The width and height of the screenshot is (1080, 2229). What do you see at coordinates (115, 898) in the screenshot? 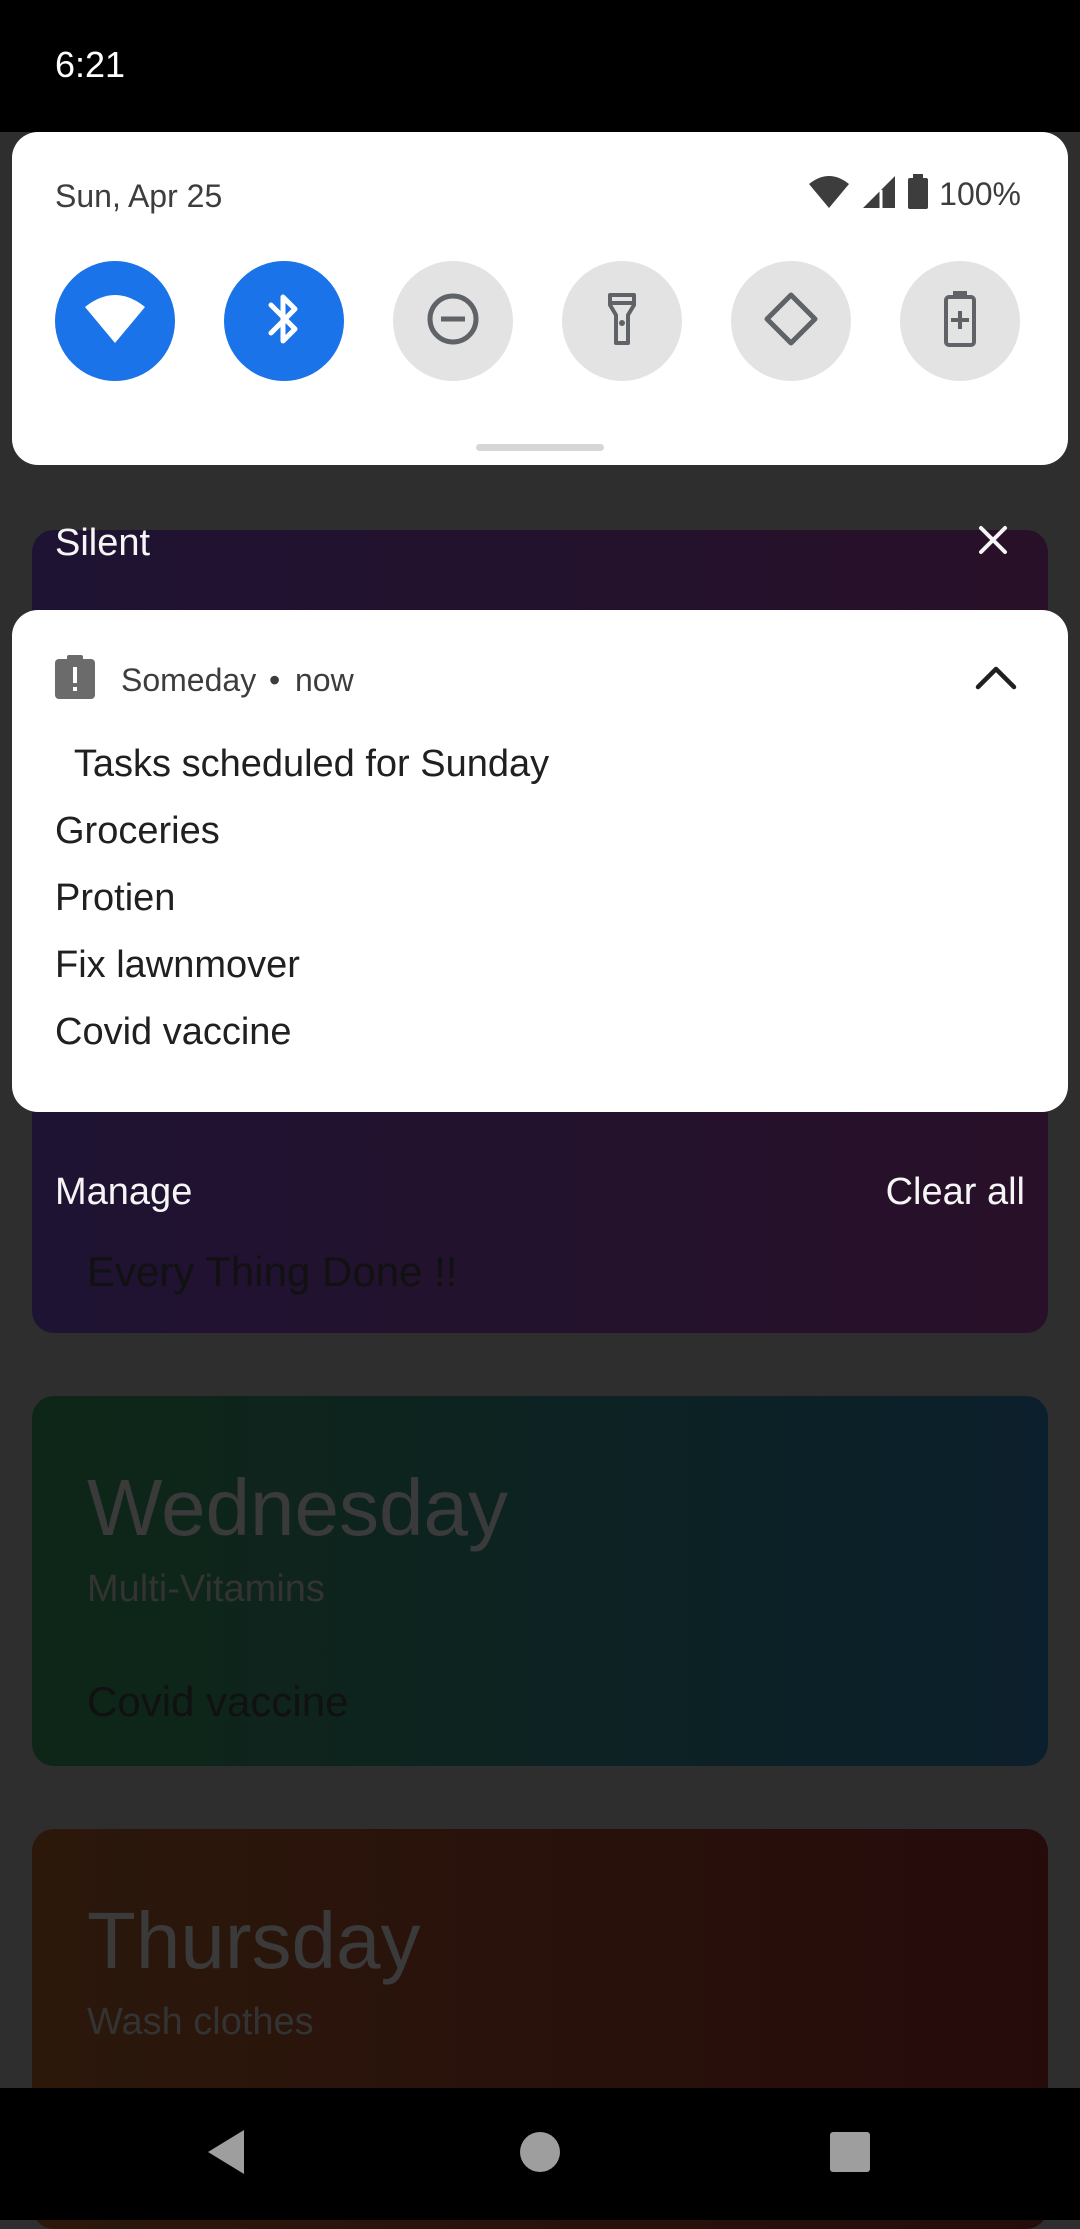
I see `notification-line: Protien` at bounding box center [115, 898].